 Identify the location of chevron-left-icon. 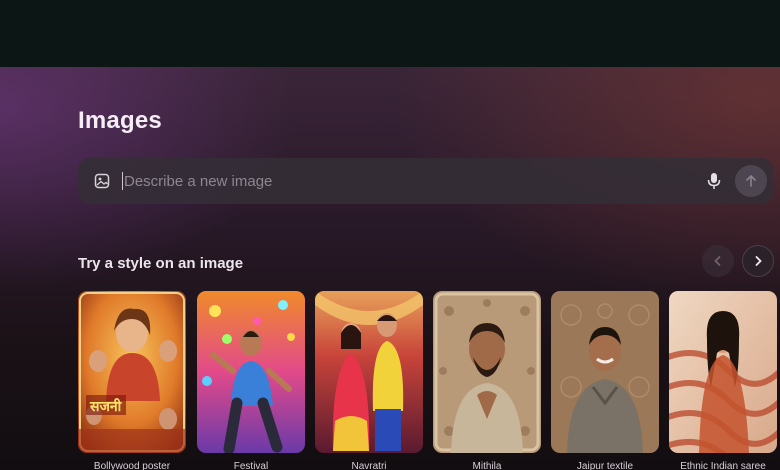
(717, 261).